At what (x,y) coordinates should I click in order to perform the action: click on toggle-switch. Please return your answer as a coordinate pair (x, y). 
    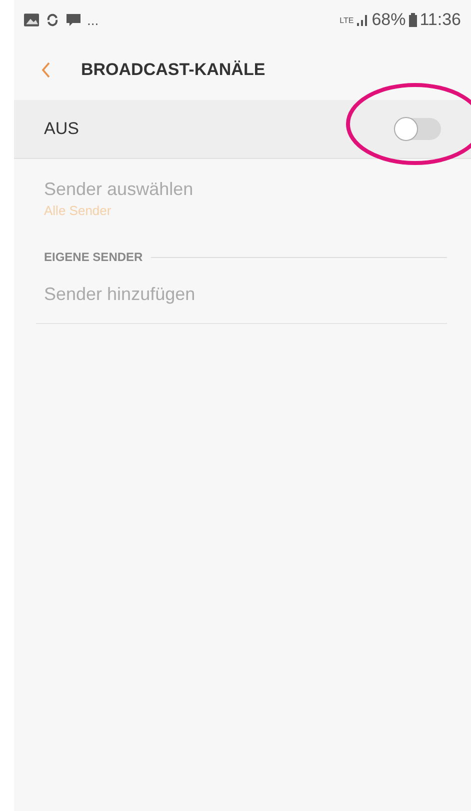
    Looking at the image, I should click on (418, 129).